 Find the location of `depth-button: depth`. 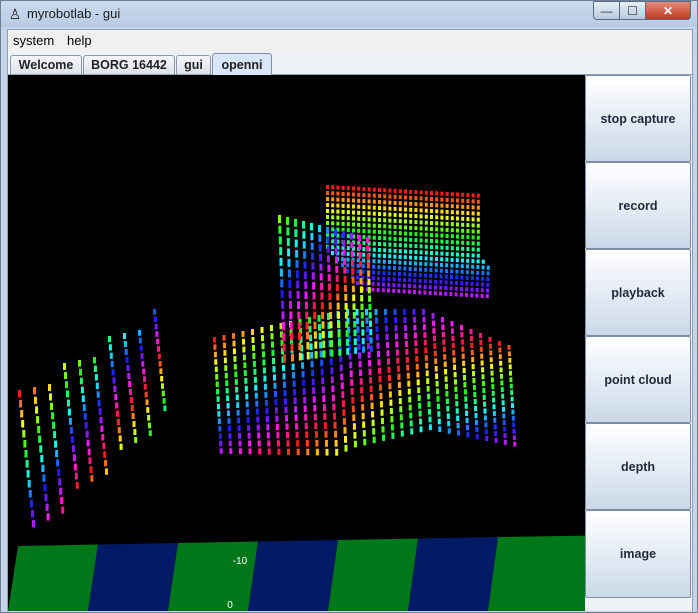

depth-button: depth is located at coordinates (638, 466).